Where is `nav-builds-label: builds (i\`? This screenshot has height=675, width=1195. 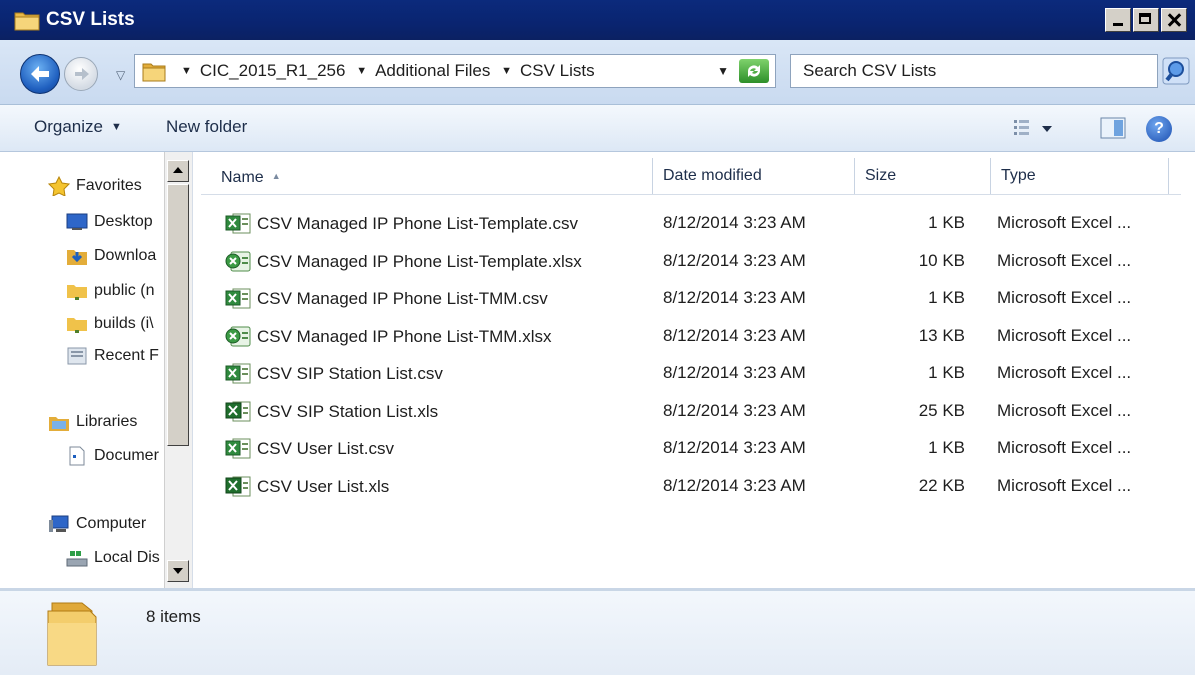
nav-builds-label: builds (i\ is located at coordinates (124, 323).